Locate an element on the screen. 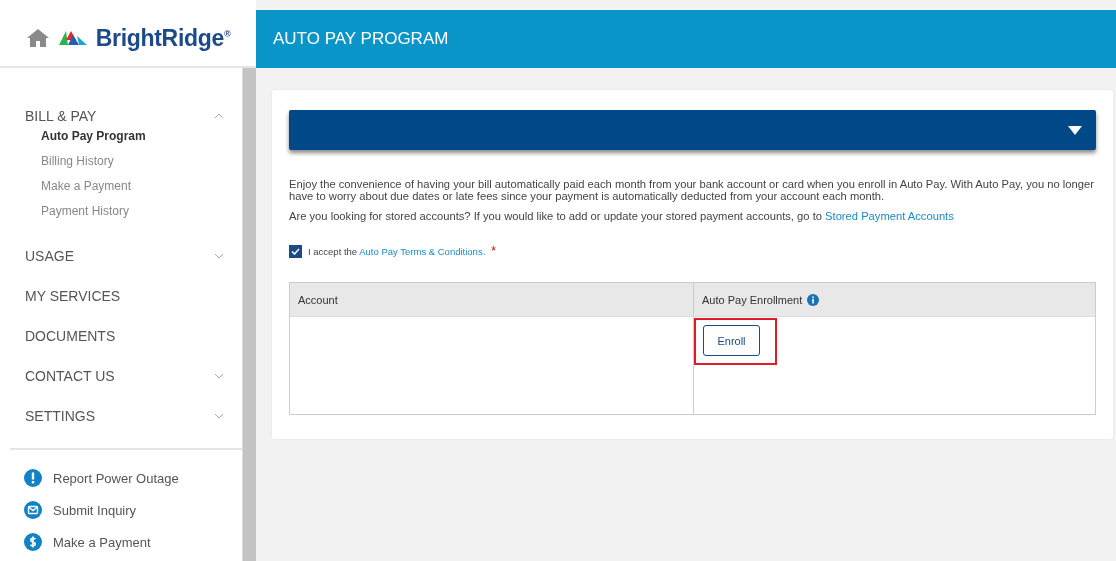 The image size is (1116, 561). nav-section: SETTINGS is located at coordinates (60, 416).